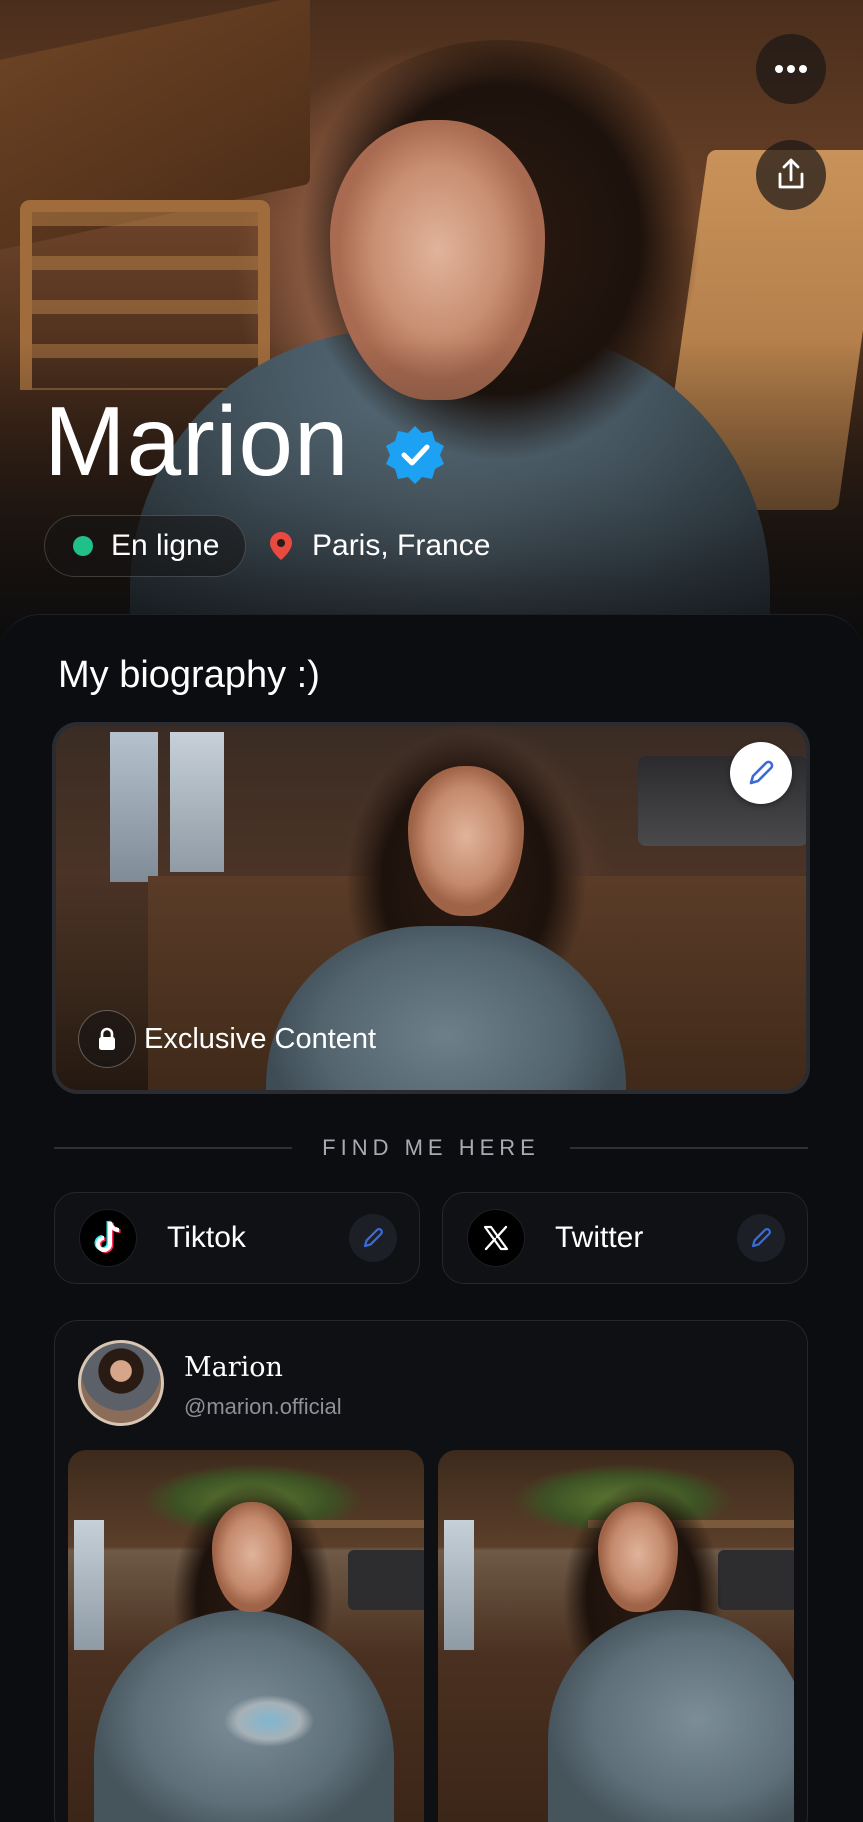 This screenshot has width=863, height=1822. I want to click on edit-photo-button, so click(761, 773).